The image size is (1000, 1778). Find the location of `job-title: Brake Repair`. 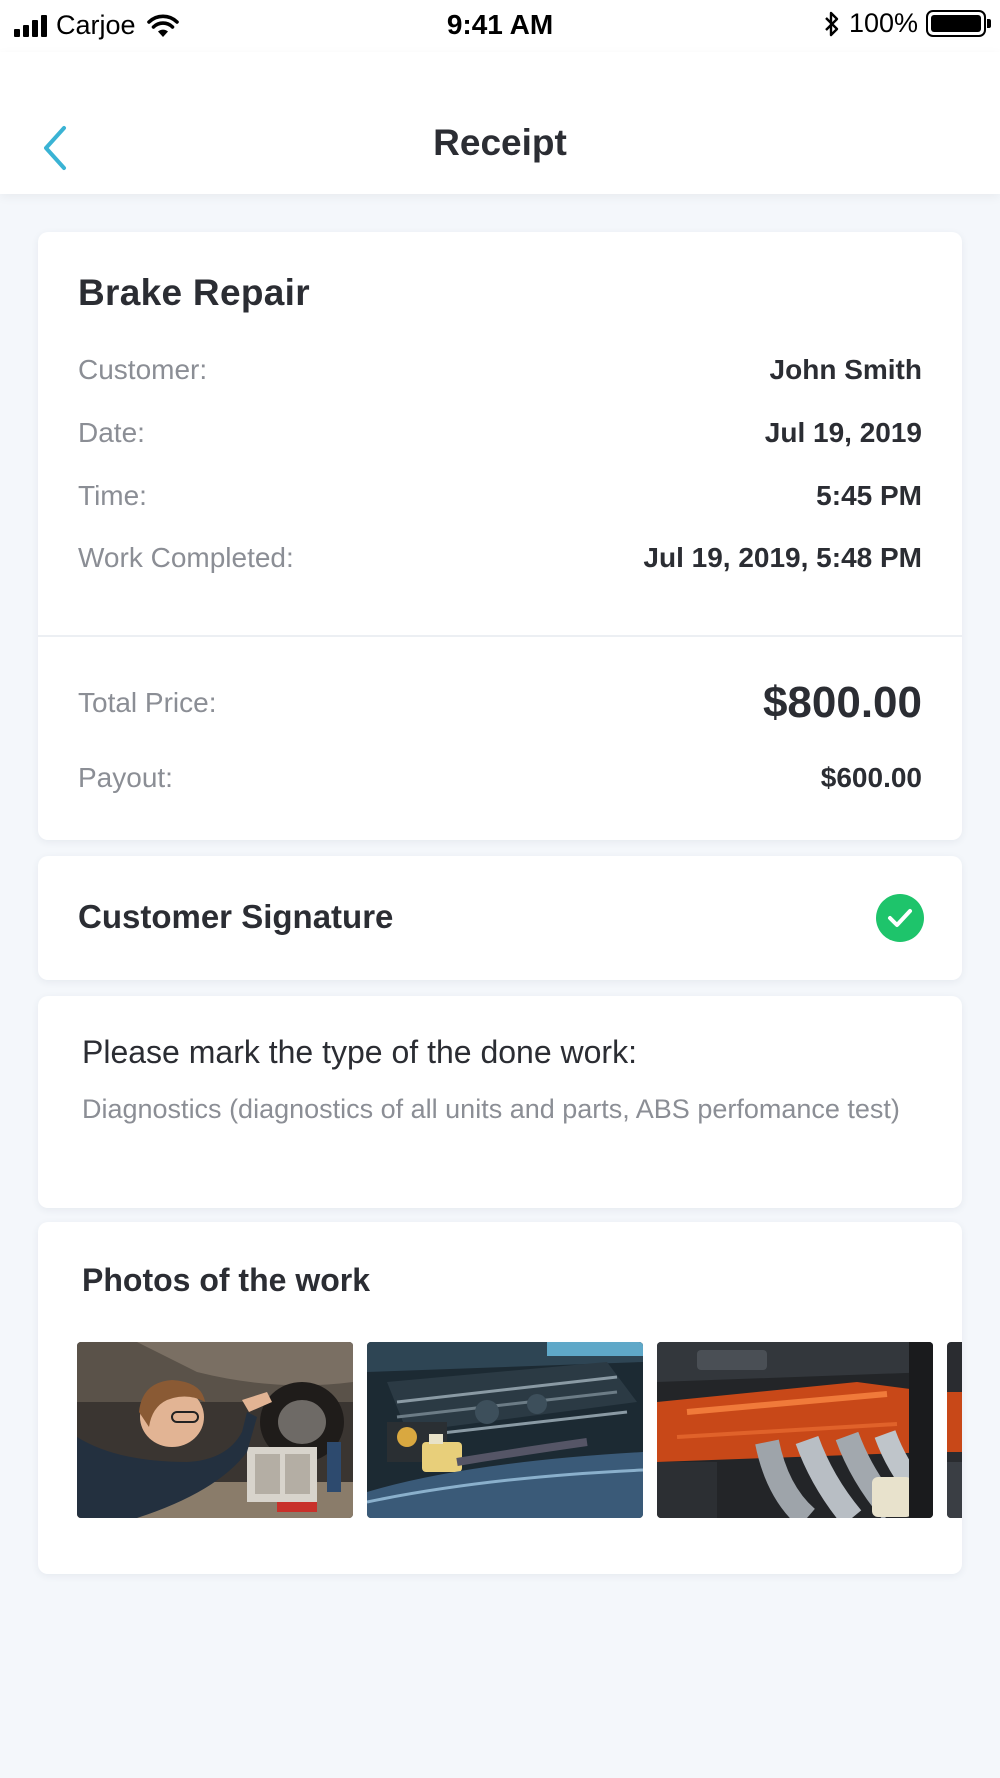

job-title: Brake Repair is located at coordinates (194, 292).